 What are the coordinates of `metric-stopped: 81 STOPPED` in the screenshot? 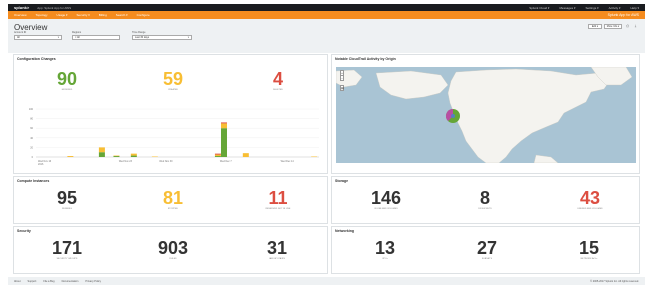 It's located at (173, 199).